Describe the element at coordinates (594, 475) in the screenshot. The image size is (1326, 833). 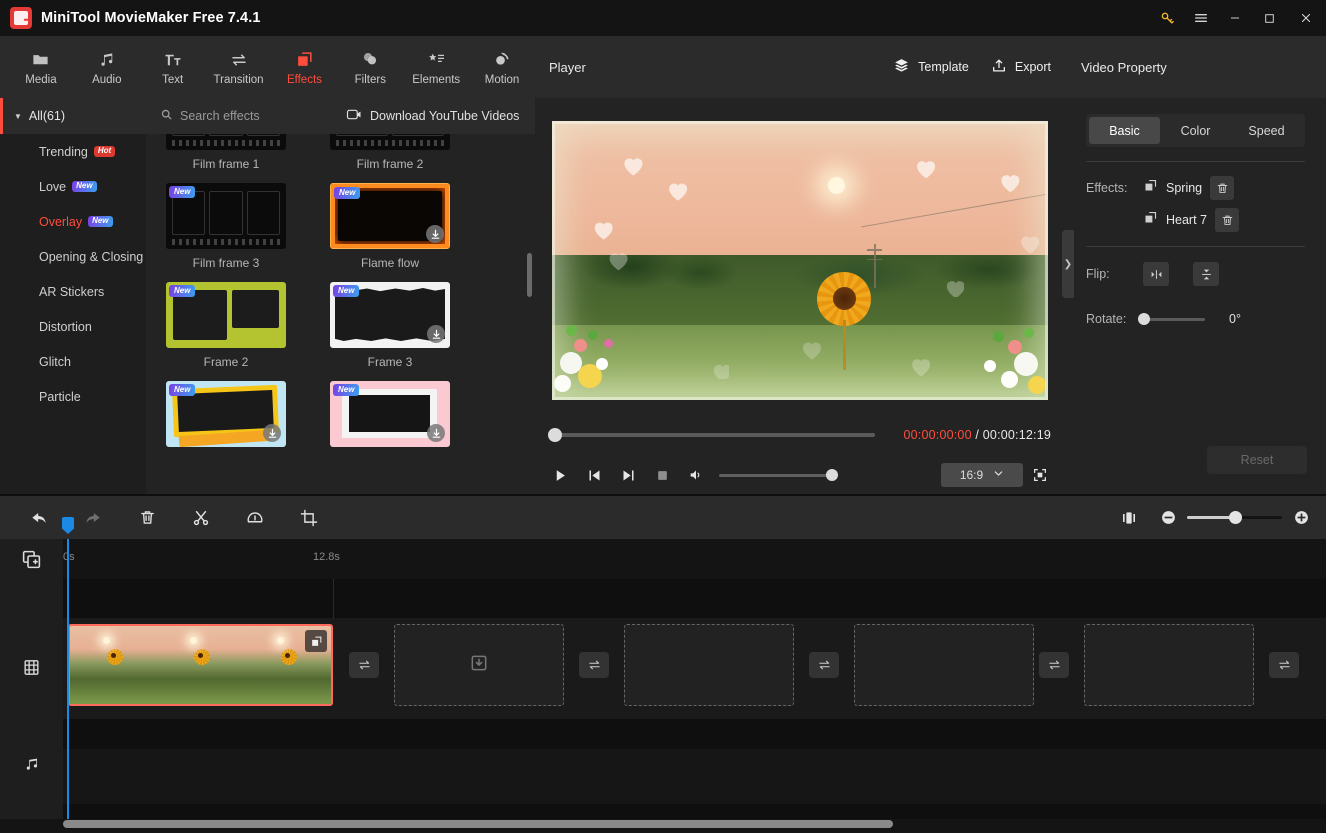
I see `previous-frame-button` at that location.